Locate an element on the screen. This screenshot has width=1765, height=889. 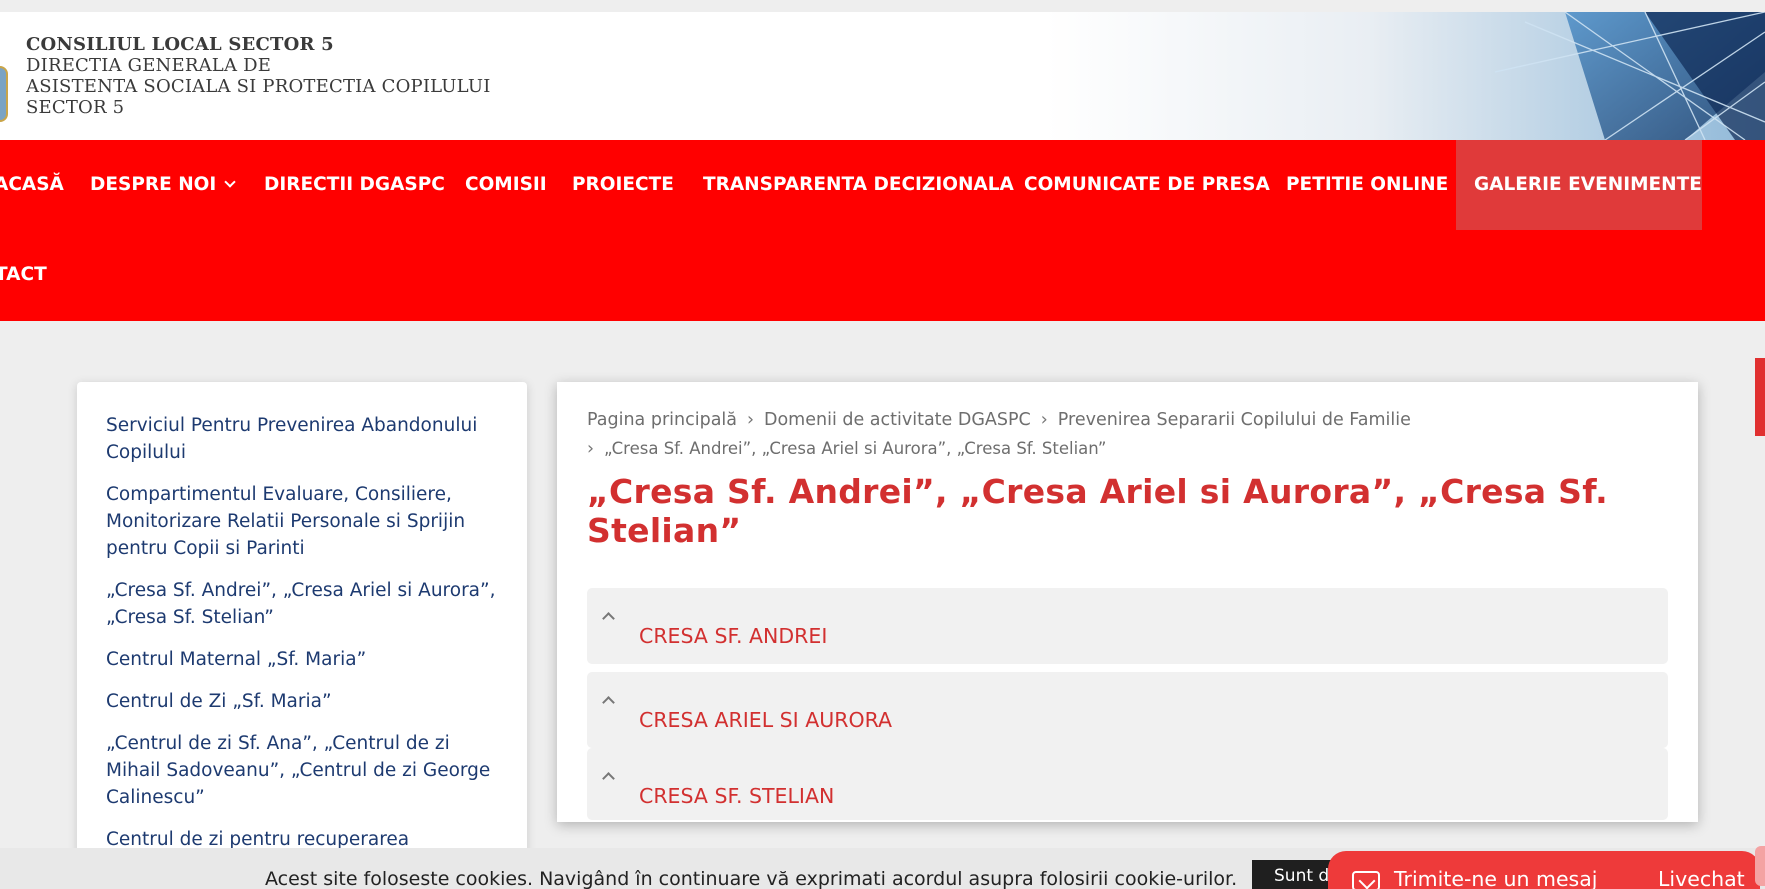
chat-edge is located at coordinates (1760, 866).